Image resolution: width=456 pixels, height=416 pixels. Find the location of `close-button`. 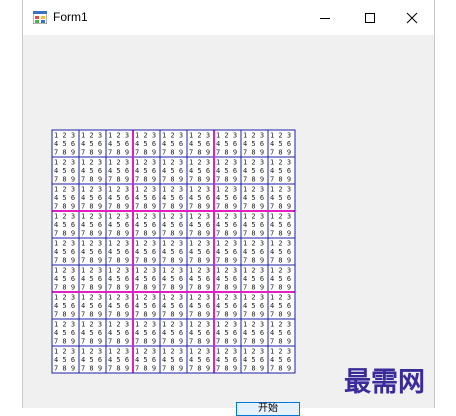

close-button is located at coordinates (411, 17).